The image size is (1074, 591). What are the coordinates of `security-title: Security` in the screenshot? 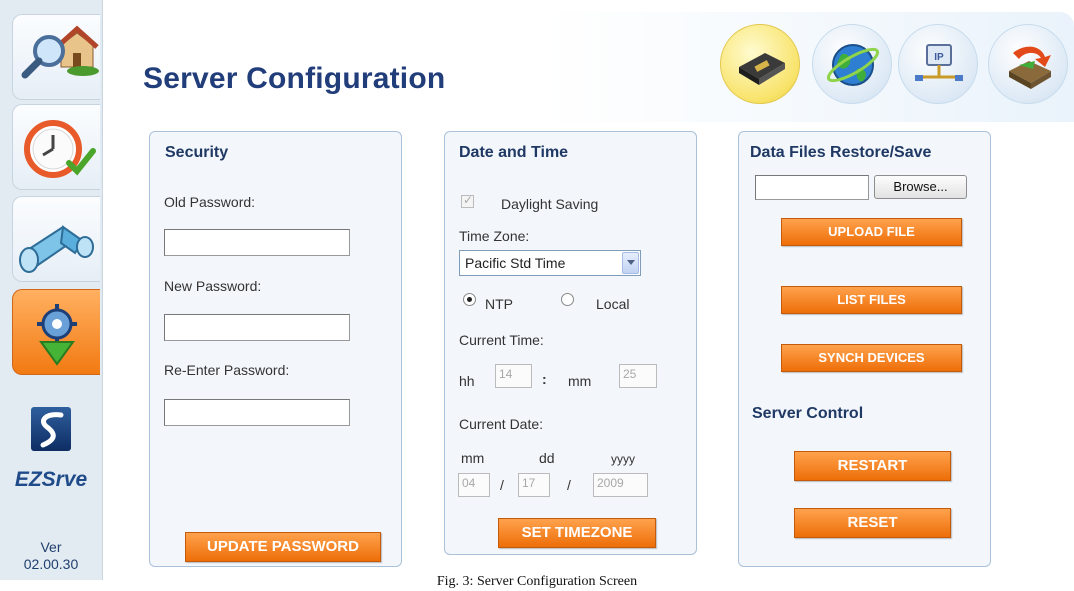 It's located at (197, 152).